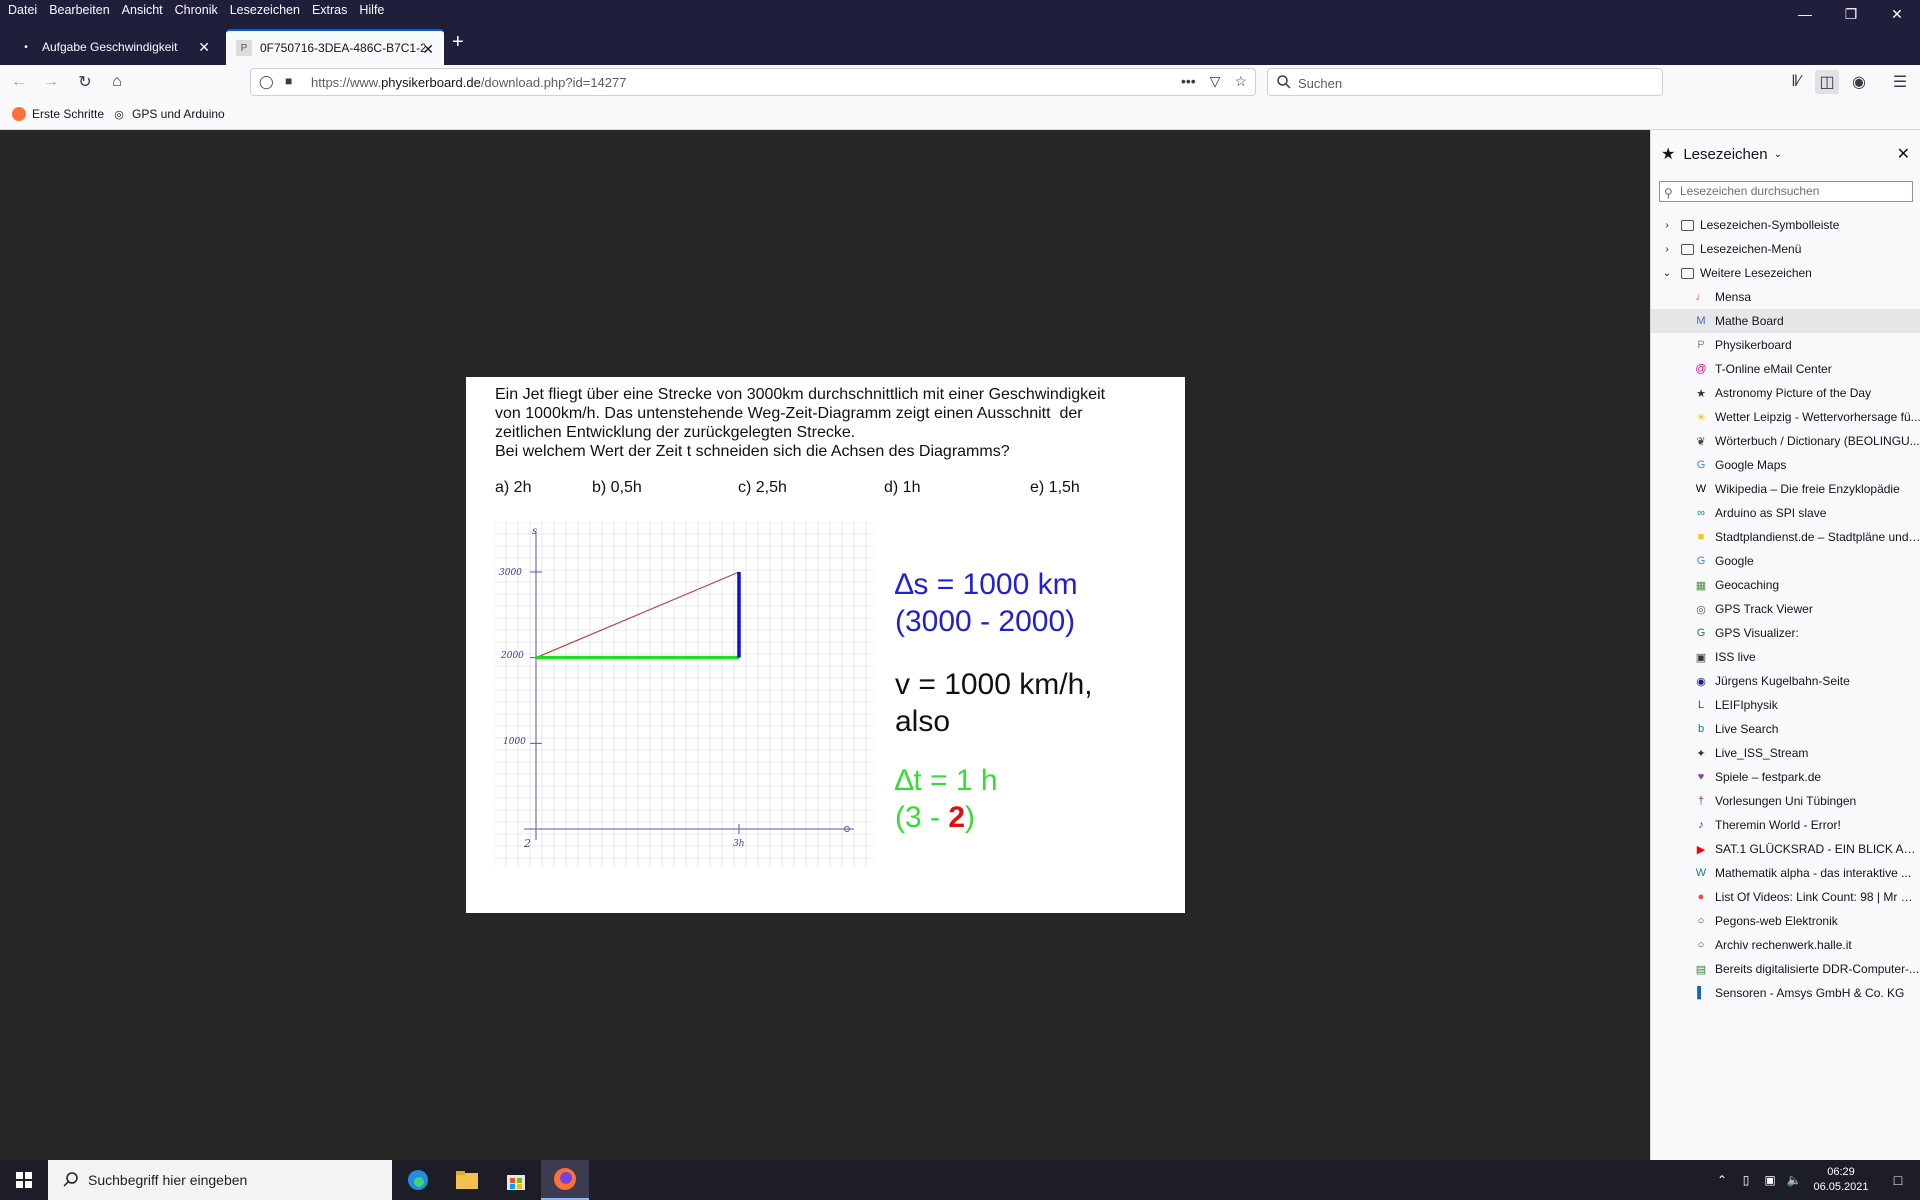  Describe the element at coordinates (265, 12) in the screenshot. I see `menu-lesezeichen: Lesezeichen` at that location.